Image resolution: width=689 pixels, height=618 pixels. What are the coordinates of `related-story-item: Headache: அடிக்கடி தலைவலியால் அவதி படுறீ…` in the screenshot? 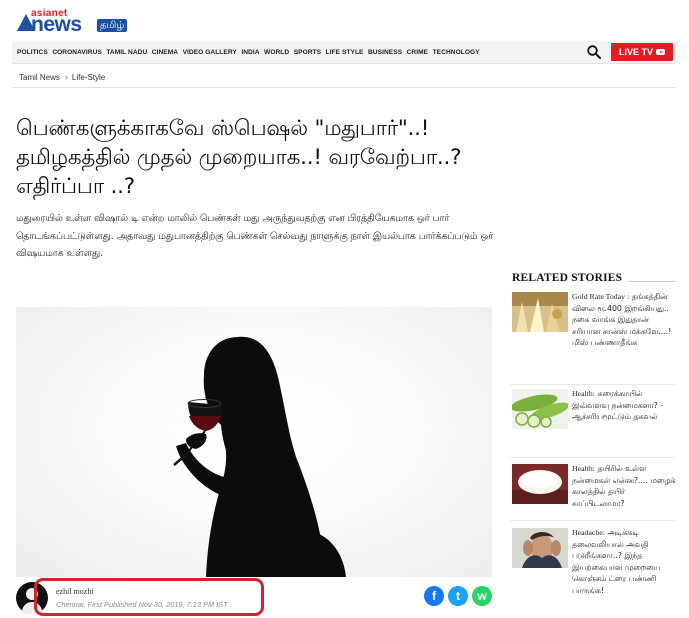 It's located at (594, 563).